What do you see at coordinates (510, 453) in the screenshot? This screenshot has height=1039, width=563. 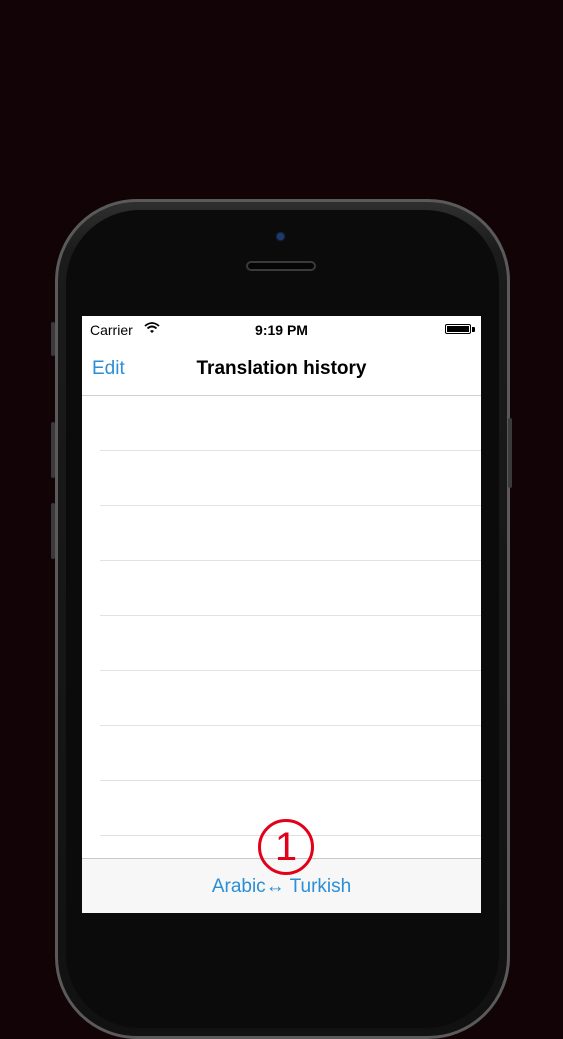 I see `power-button` at bounding box center [510, 453].